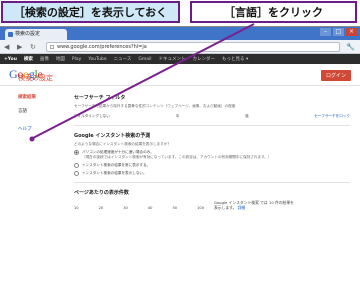 Image resolution: width=360 pixels, height=286 pixels. Describe the element at coordinates (10, 59) in the screenshot. I see `gbar-item-you: +You` at that location.